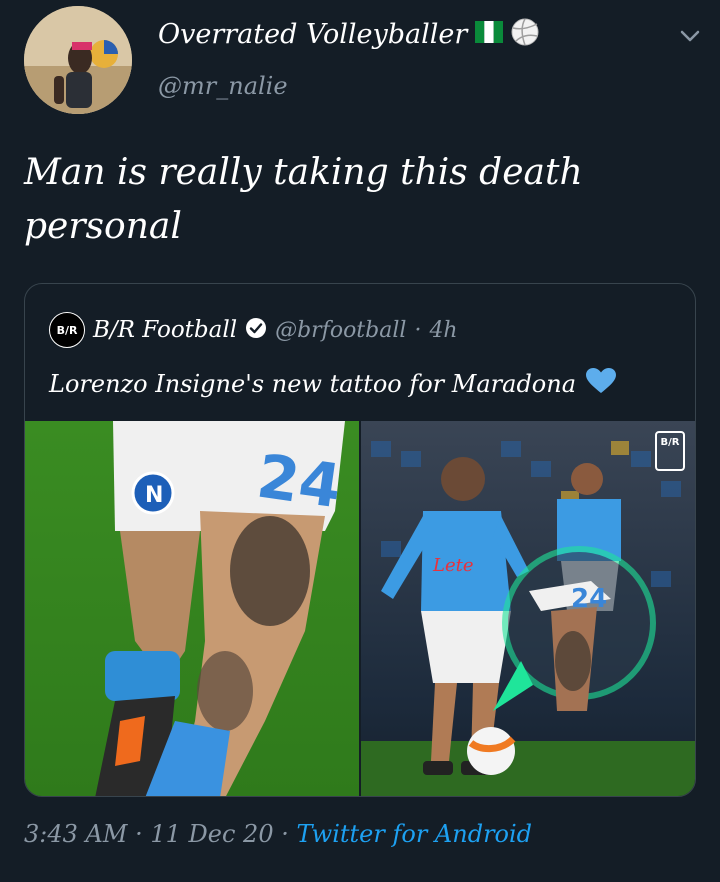  Describe the element at coordinates (690, 36) in the screenshot. I see `chevron-down-icon` at that location.